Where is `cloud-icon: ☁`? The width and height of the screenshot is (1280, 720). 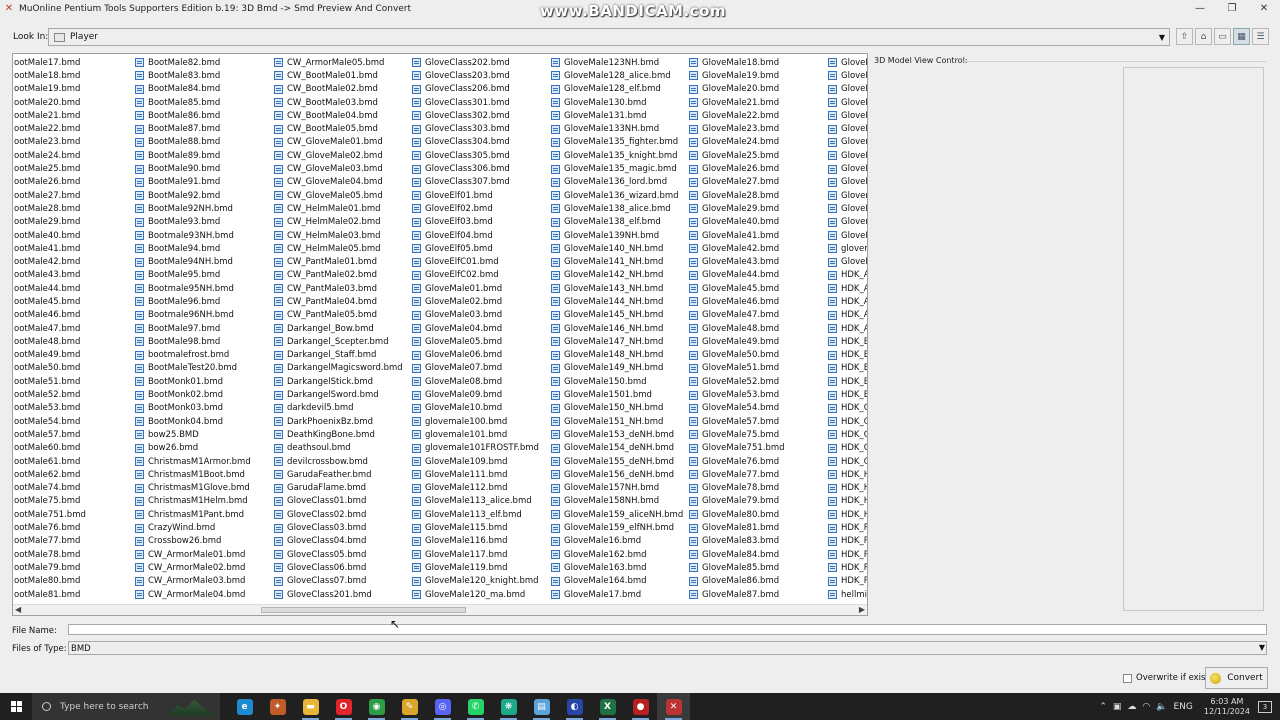 cloud-icon: ☁ is located at coordinates (1131, 707).